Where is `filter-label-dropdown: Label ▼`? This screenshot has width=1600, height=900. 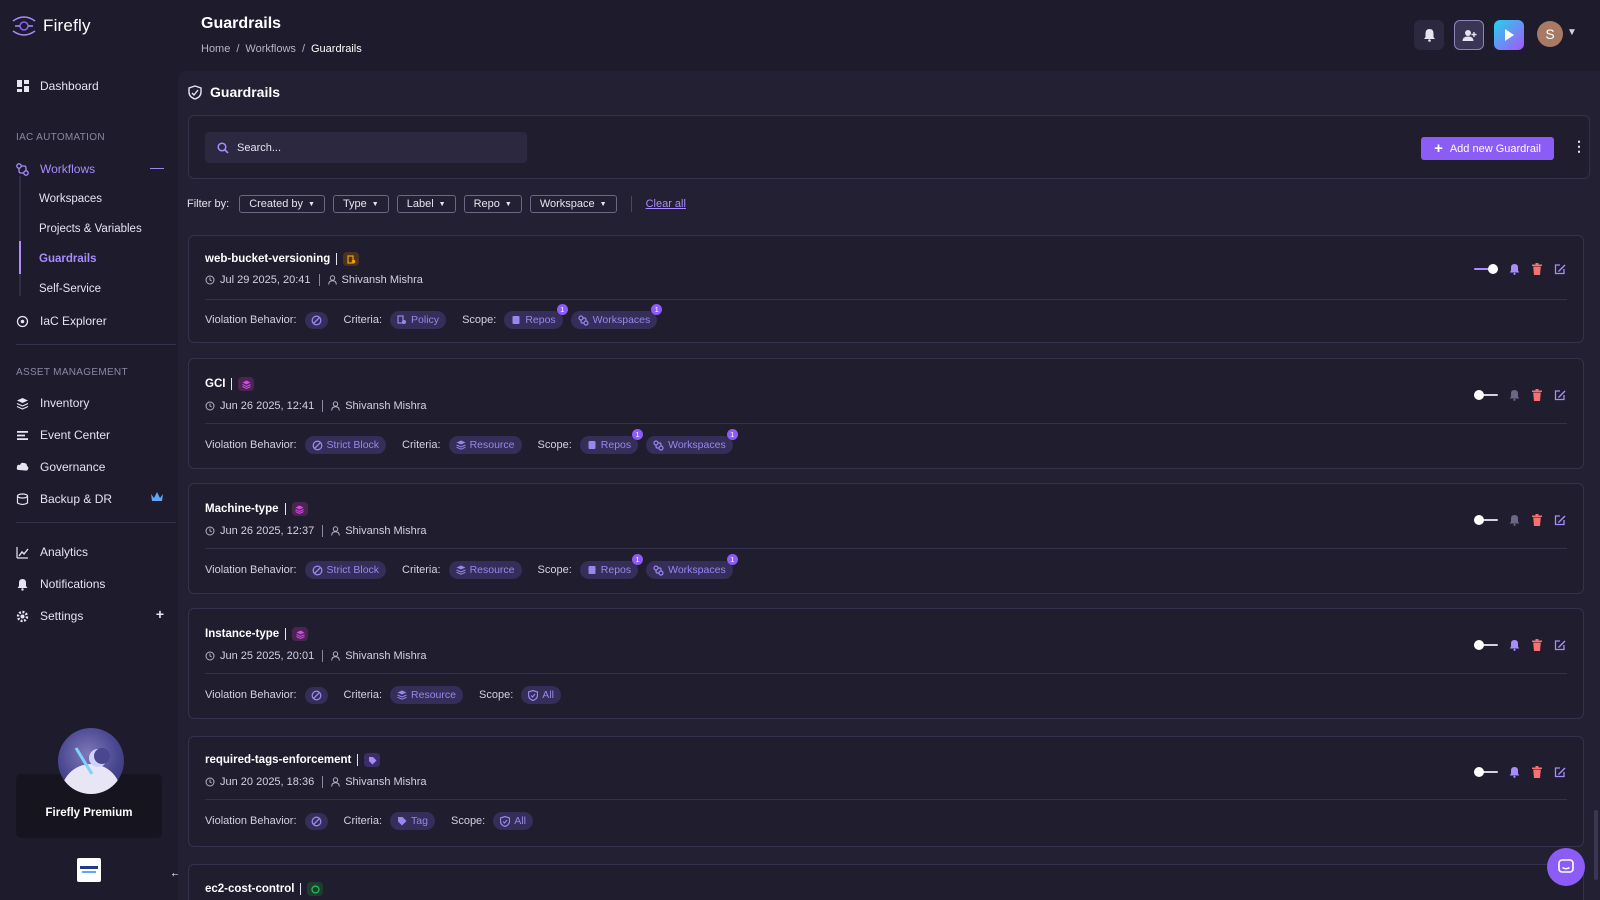 filter-label-dropdown: Label ▼ is located at coordinates (426, 204).